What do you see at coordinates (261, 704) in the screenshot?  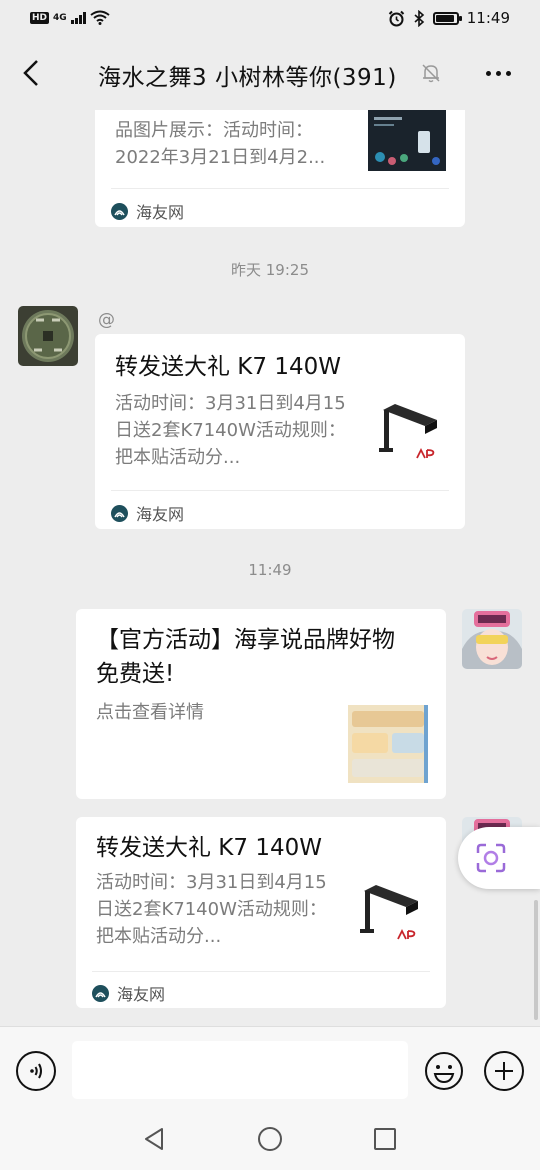 I see `link-card: 【官方活动】海享说品牌好物免费送! 点击查看详情` at bounding box center [261, 704].